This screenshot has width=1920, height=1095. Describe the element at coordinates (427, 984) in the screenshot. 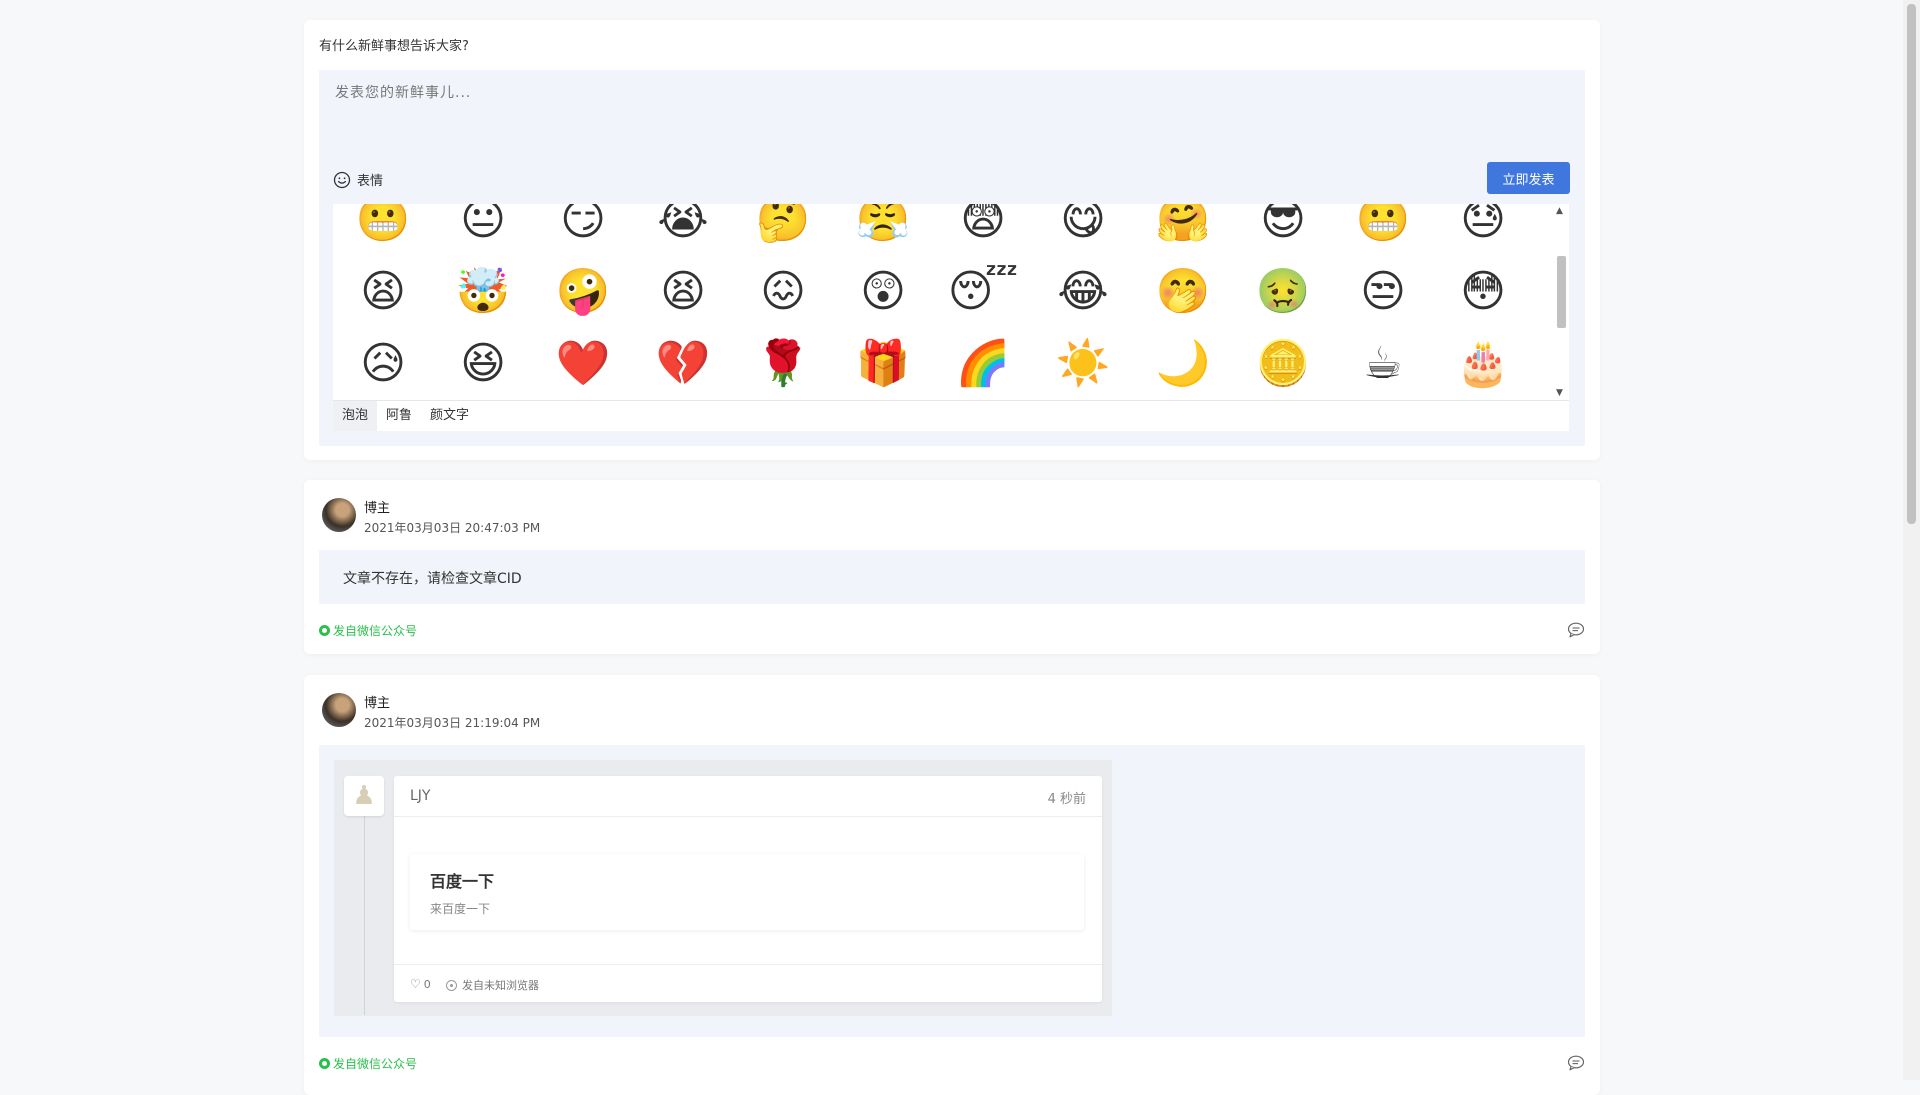

I see `like-count: 0` at that location.